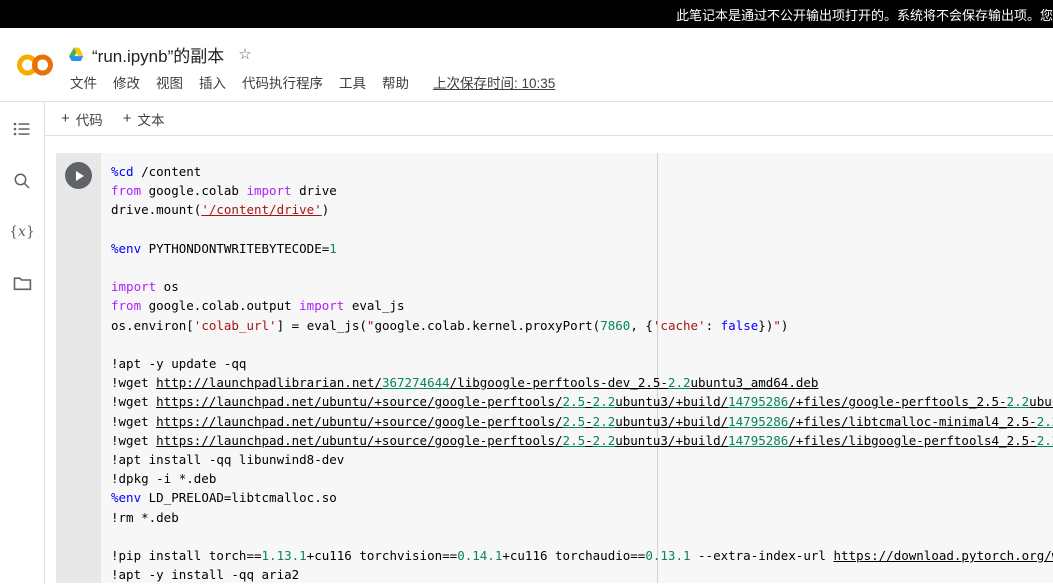  Describe the element at coordinates (549, 119) in the screenshot. I see `cell-toolbar: + 代码 + 文本` at that location.